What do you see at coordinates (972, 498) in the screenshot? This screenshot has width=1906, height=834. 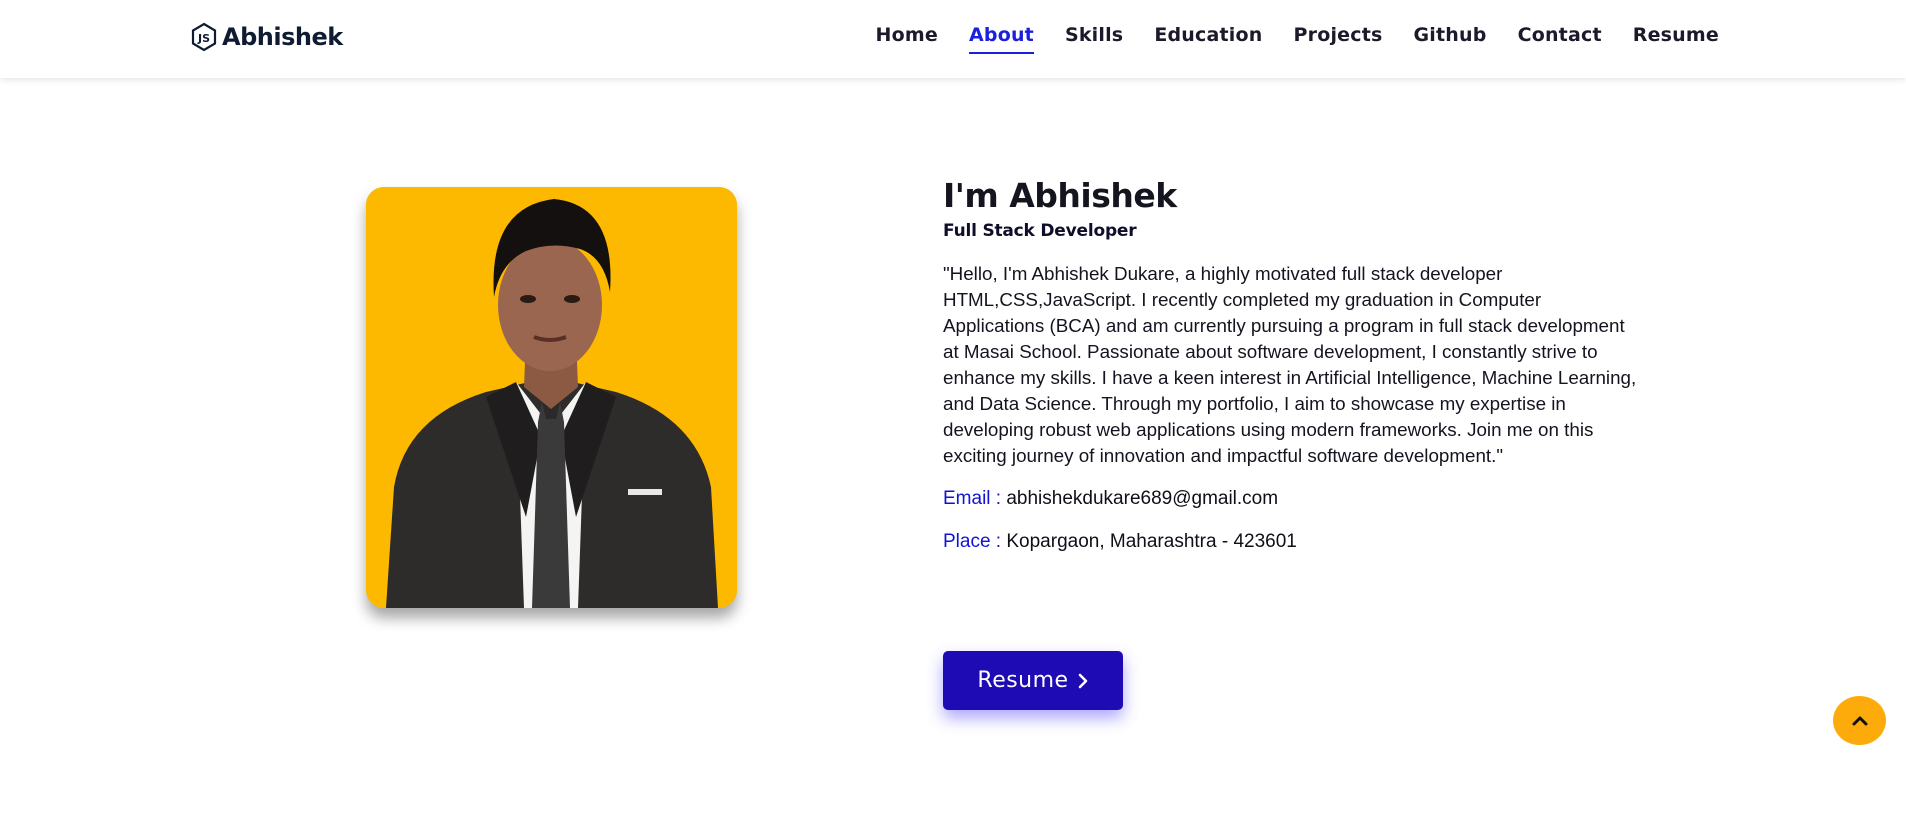 I see `email-label: Email :` at bounding box center [972, 498].